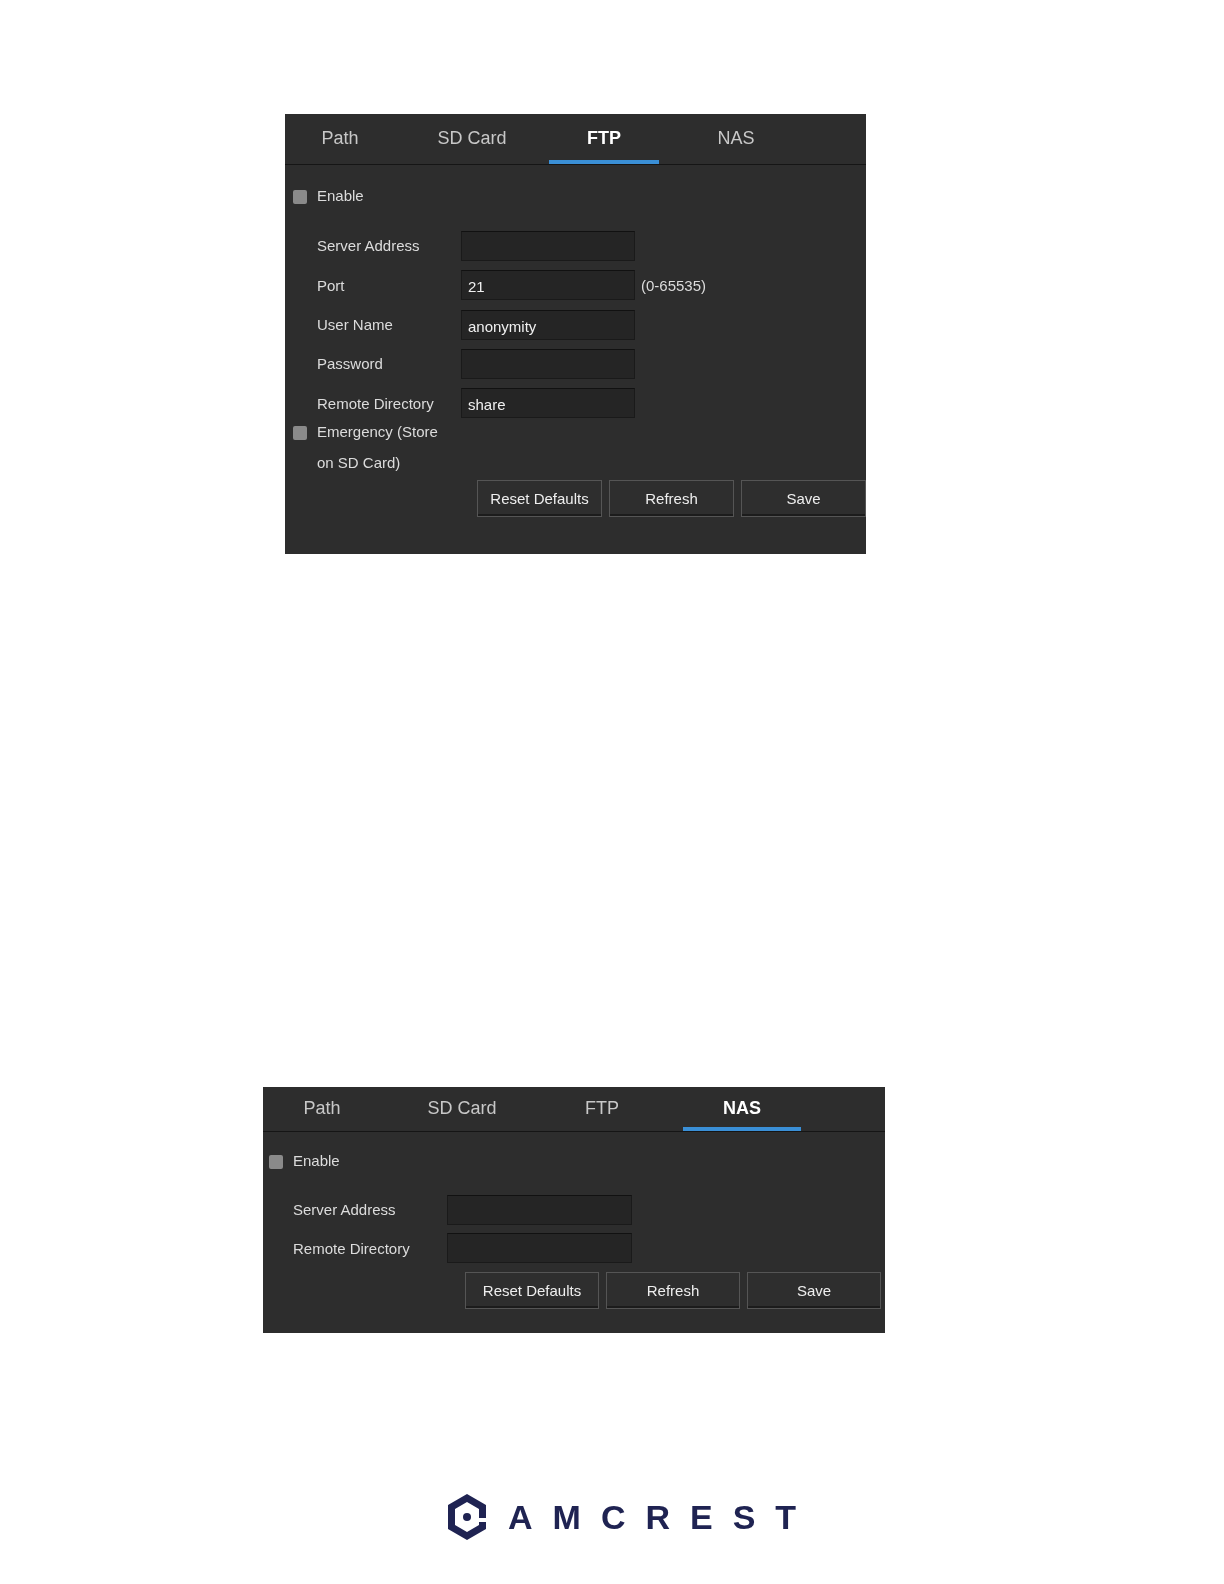 This screenshot has width=1224, height=1584. I want to click on input-field: anonymity, so click(548, 324).